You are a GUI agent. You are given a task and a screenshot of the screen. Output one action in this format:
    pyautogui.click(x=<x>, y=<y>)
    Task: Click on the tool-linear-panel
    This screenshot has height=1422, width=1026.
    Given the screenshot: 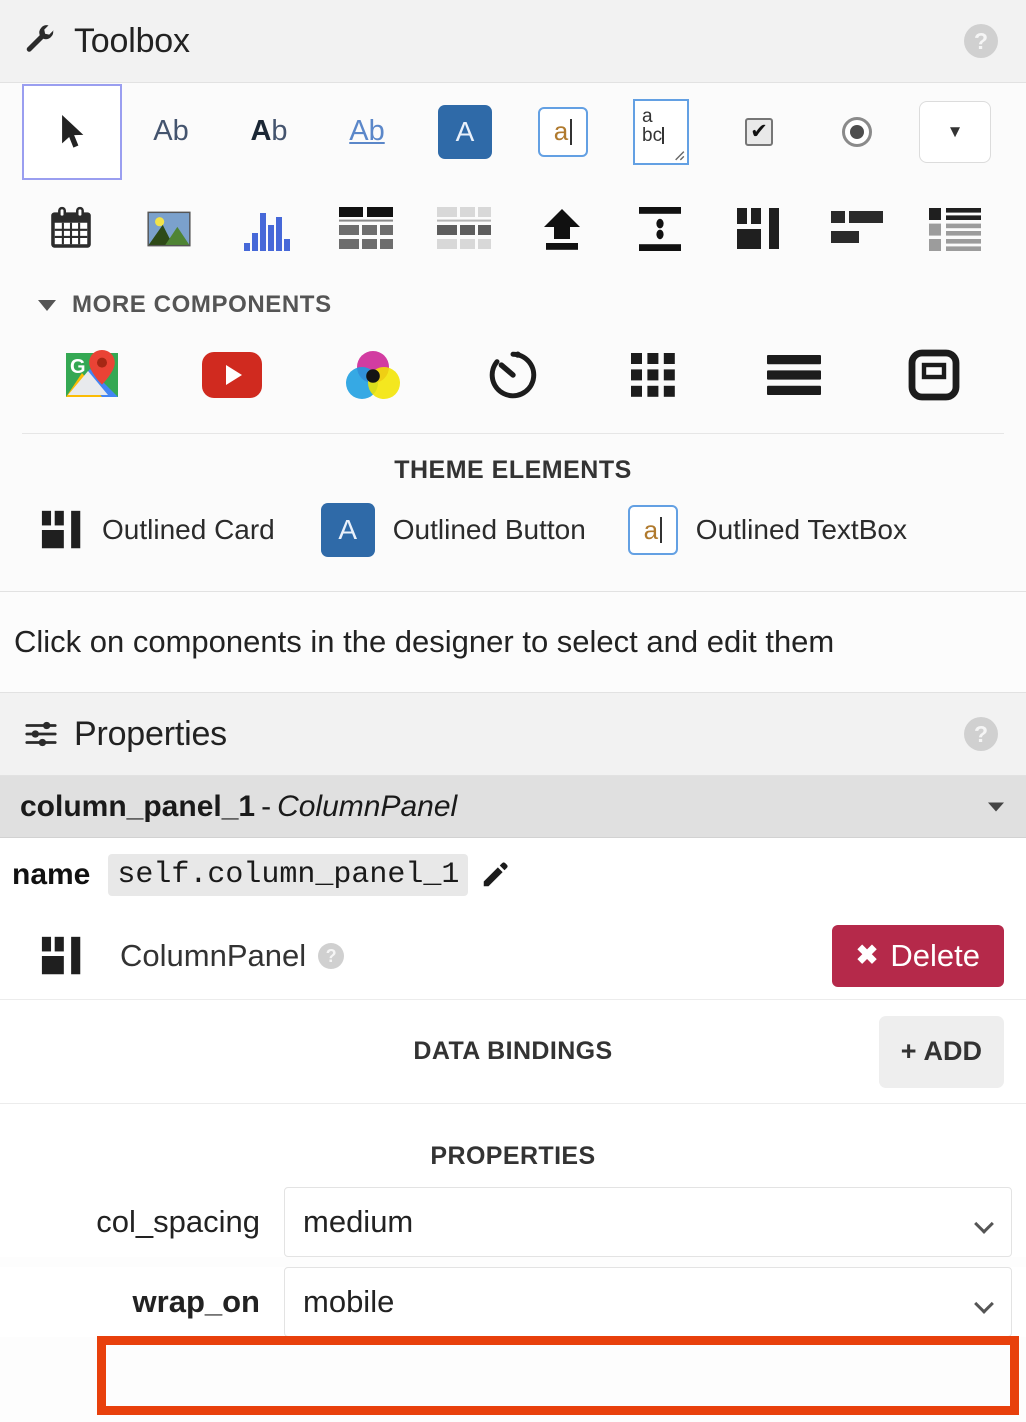 What is the action you would take?
    pyautogui.click(x=955, y=228)
    